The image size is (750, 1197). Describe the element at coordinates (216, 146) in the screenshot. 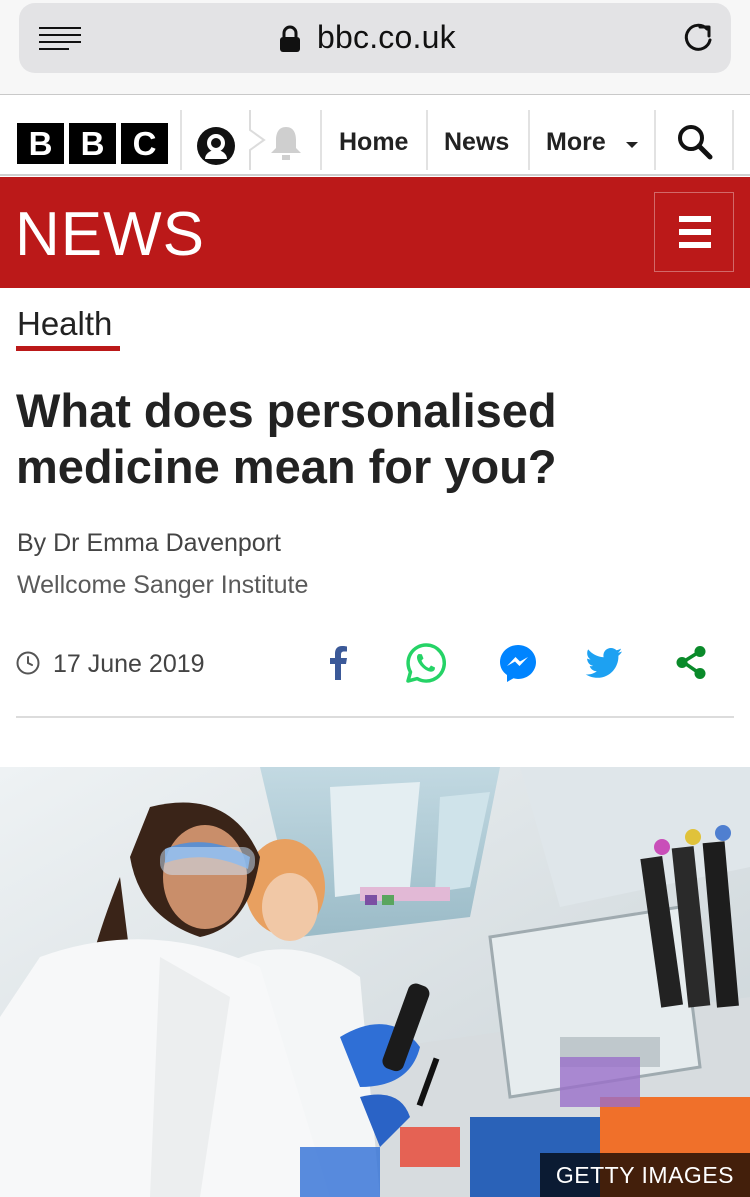

I see `account-icon` at that location.